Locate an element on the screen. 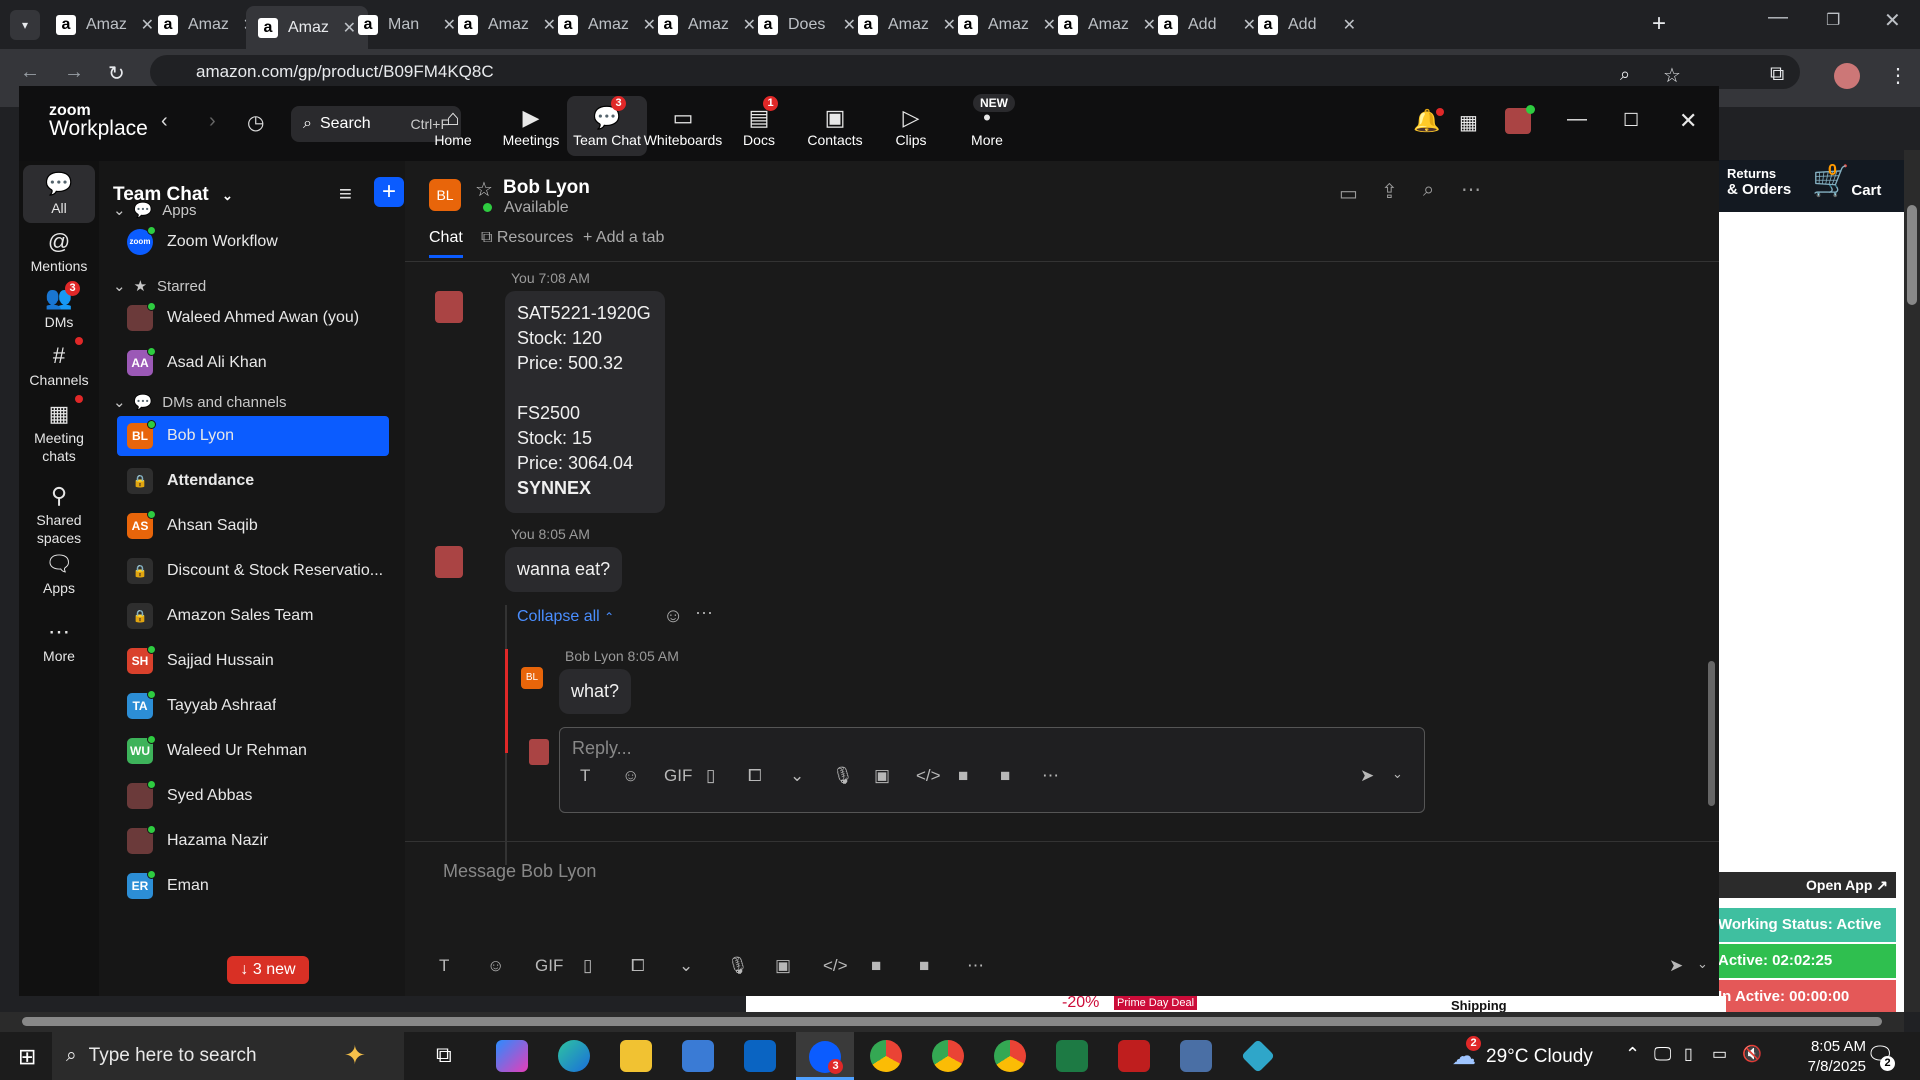 The height and width of the screenshot is (1080, 1920). send-icon: ➤ is located at coordinates (1676, 966).